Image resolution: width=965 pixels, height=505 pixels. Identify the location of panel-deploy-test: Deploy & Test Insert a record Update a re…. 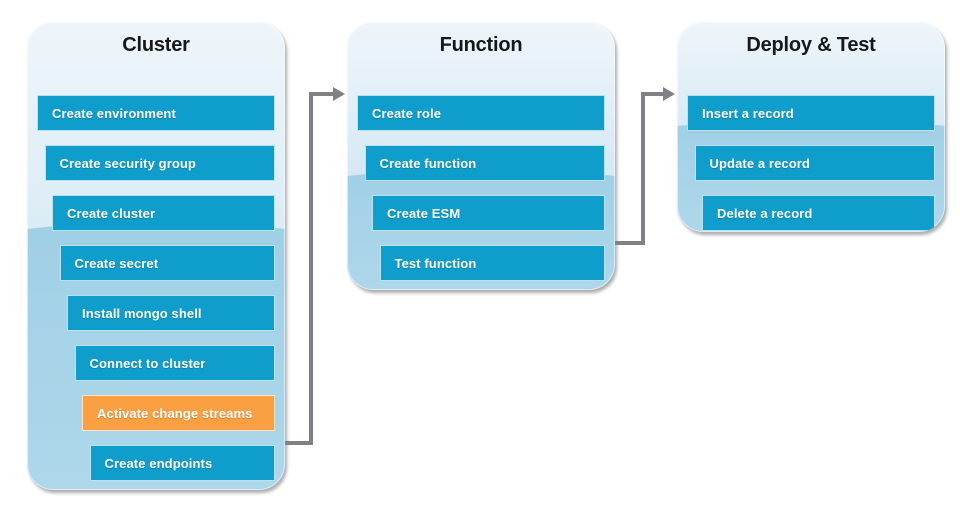
(811, 127).